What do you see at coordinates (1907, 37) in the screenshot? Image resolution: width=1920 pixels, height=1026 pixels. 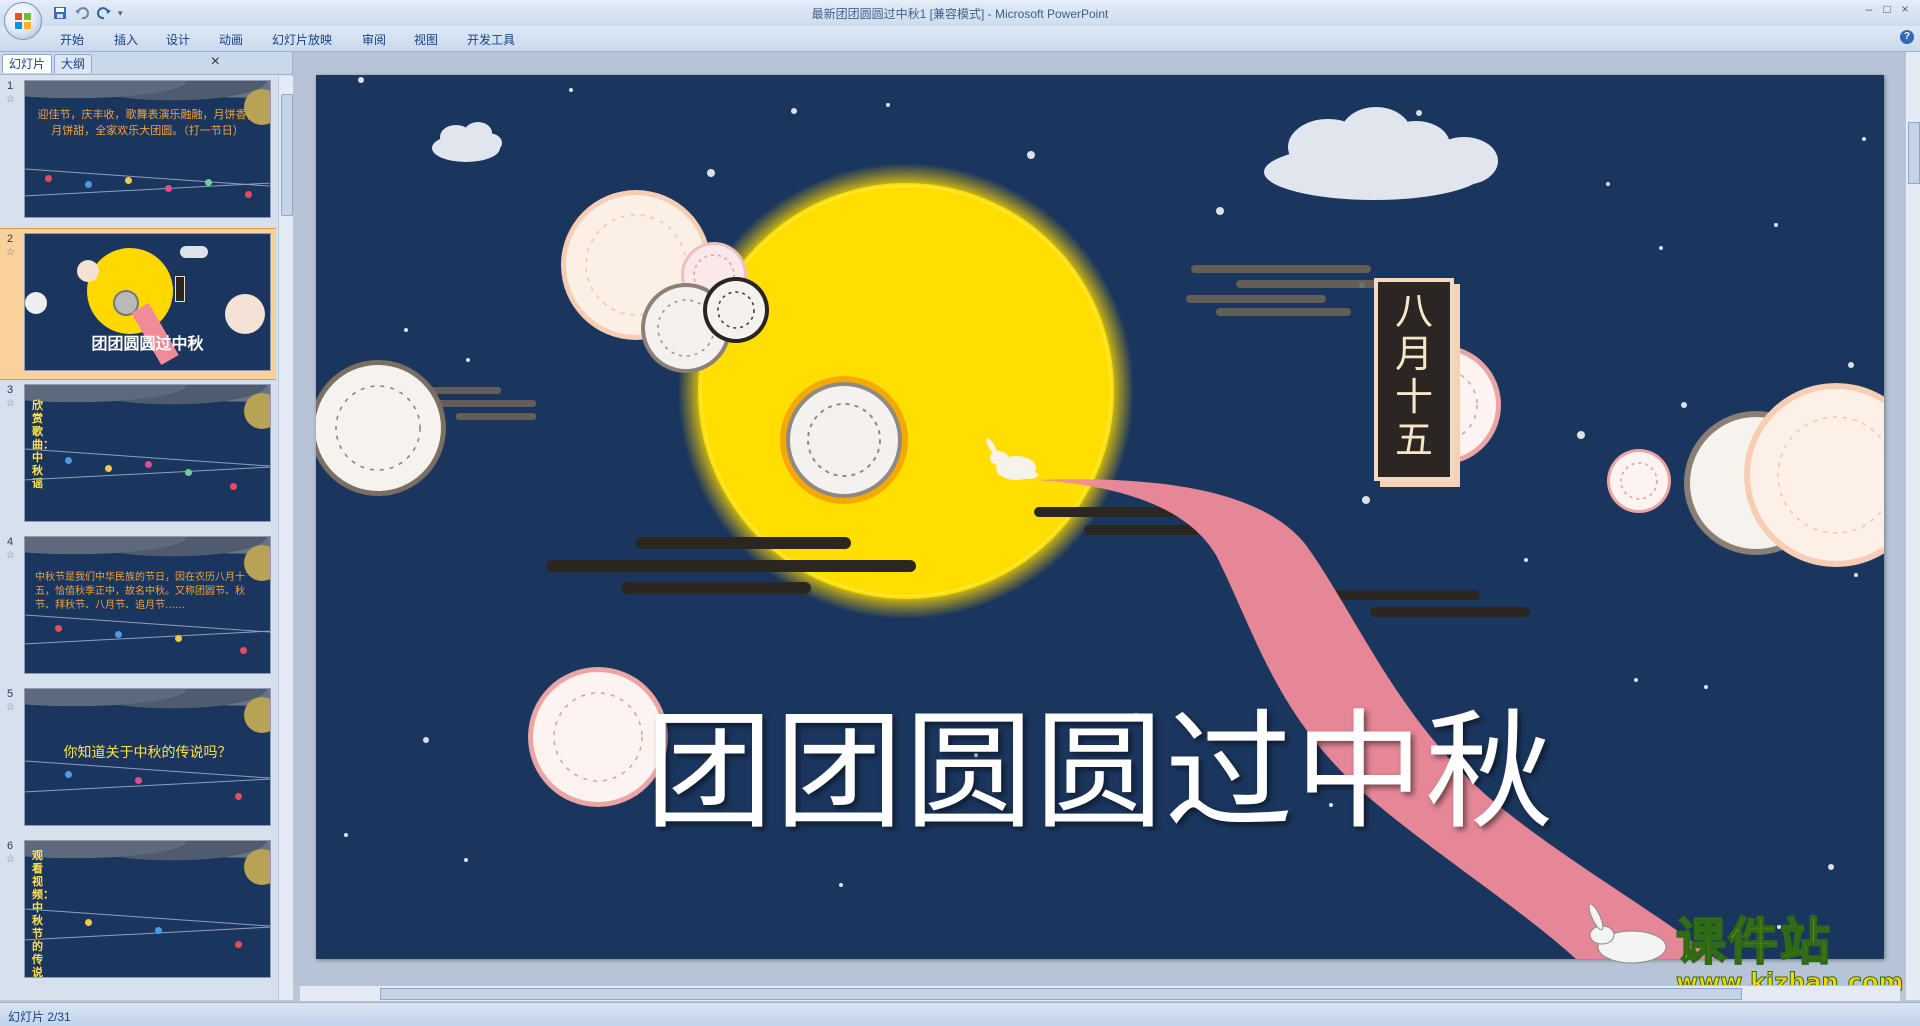 I see `help-icon: ?` at bounding box center [1907, 37].